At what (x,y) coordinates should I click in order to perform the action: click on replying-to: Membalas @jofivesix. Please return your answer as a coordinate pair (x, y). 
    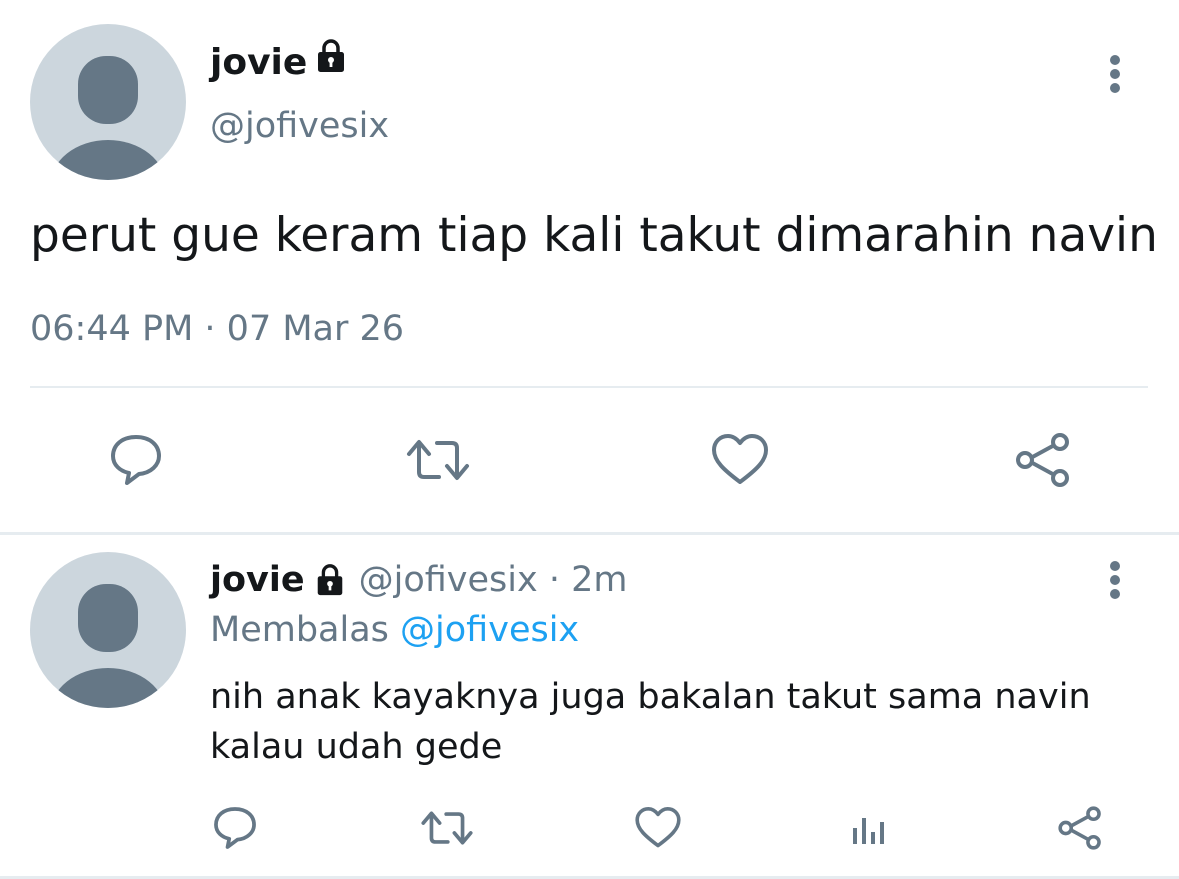
    Looking at the image, I should click on (394, 630).